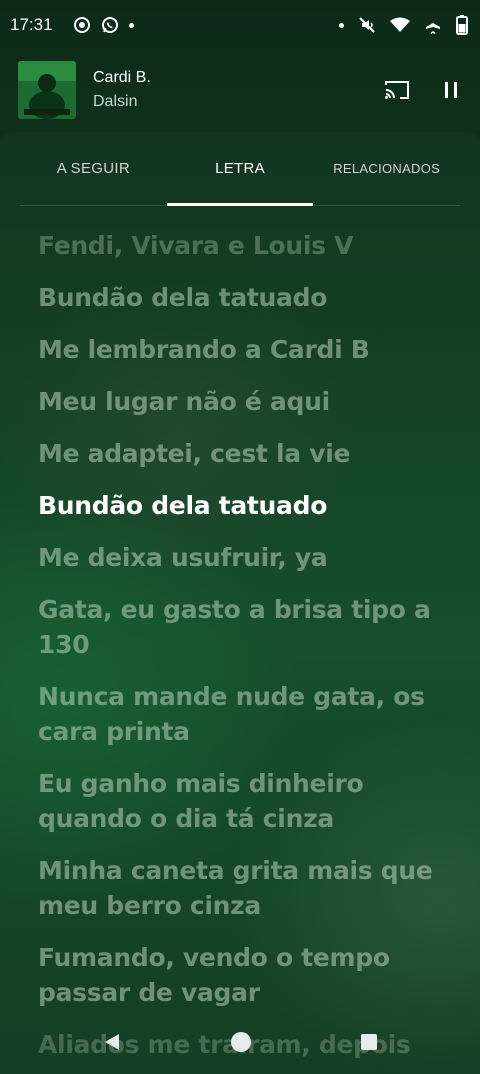 This screenshot has height=1074, width=480. I want to click on status-right-icons, so click(403, 25).